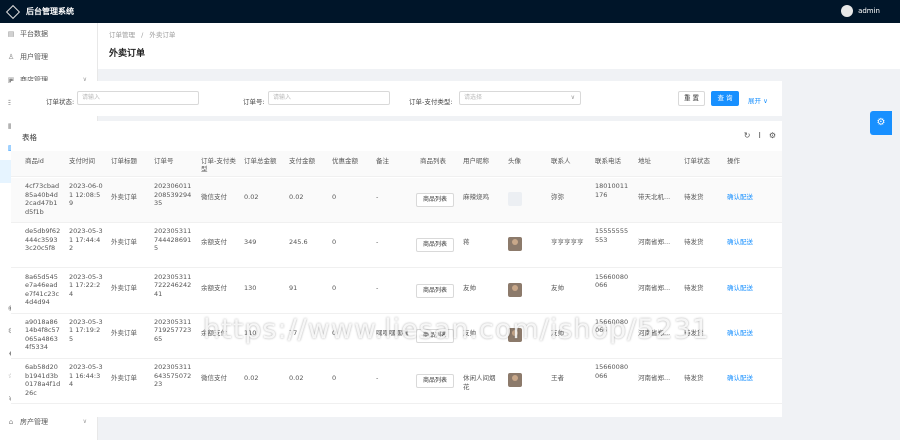 This screenshot has width=900, height=440. Describe the element at coordinates (162, 35) in the screenshot. I see `breadcrumb-current: 外卖订单` at that location.